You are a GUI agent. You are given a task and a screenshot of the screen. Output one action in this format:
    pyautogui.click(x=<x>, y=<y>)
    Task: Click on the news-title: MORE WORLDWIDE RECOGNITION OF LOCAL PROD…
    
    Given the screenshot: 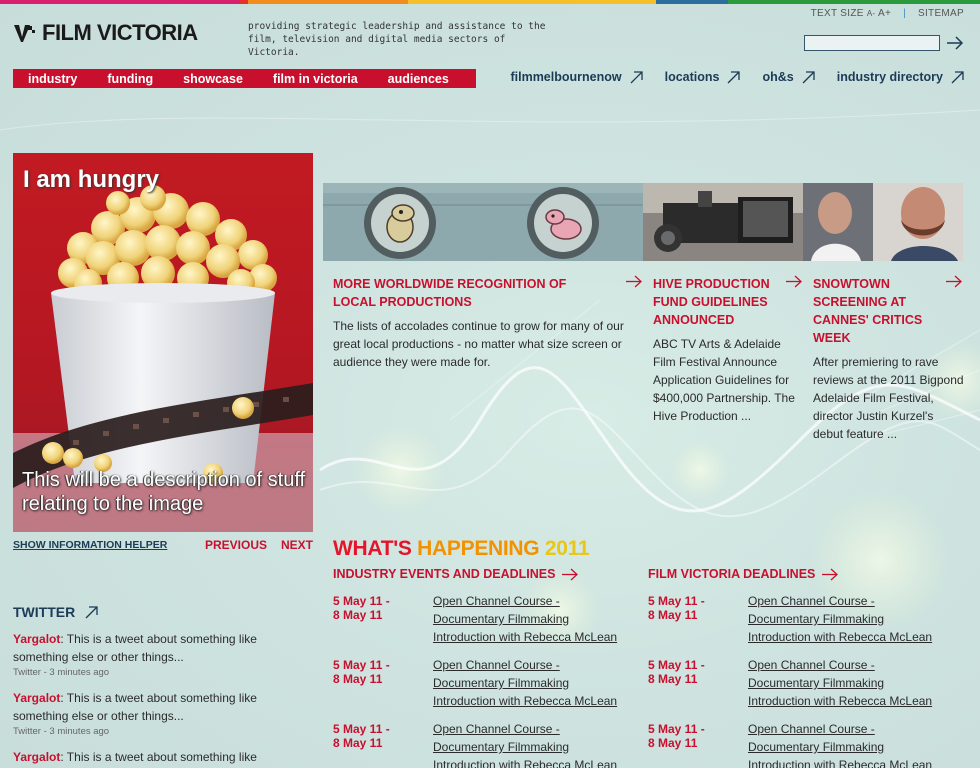 What is the action you would take?
    pyautogui.click(x=470, y=293)
    